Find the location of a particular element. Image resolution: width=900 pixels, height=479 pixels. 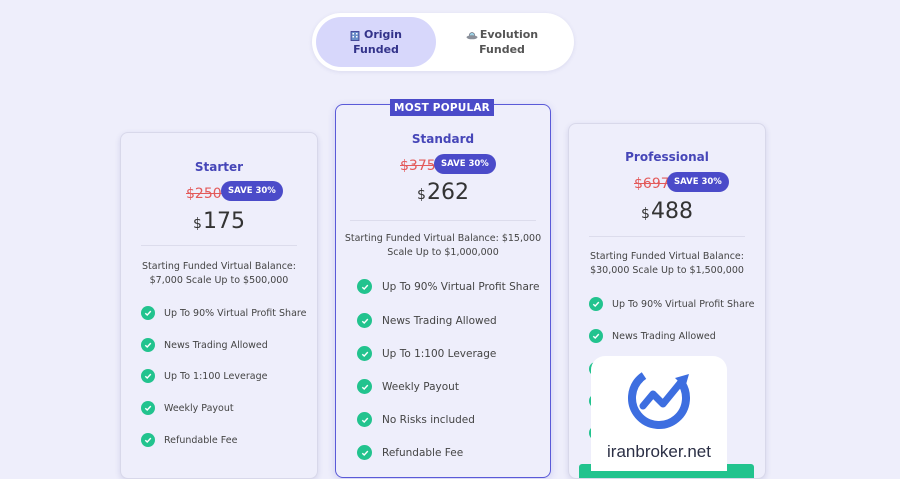

old-price: $375 is located at coordinates (418, 166).